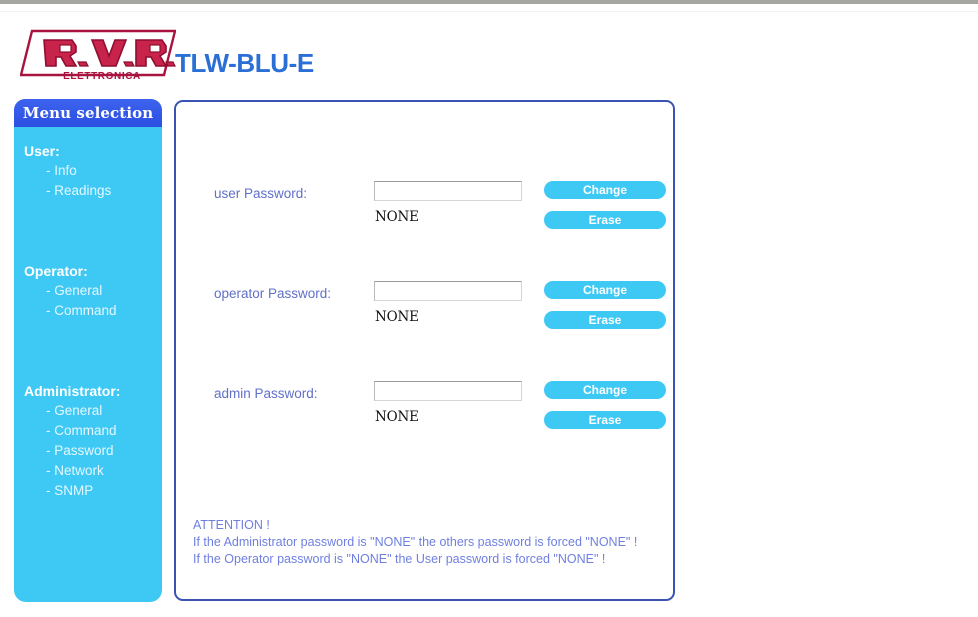  What do you see at coordinates (72, 391) in the screenshot?
I see `sidebar-group-title: Administrator:` at bounding box center [72, 391].